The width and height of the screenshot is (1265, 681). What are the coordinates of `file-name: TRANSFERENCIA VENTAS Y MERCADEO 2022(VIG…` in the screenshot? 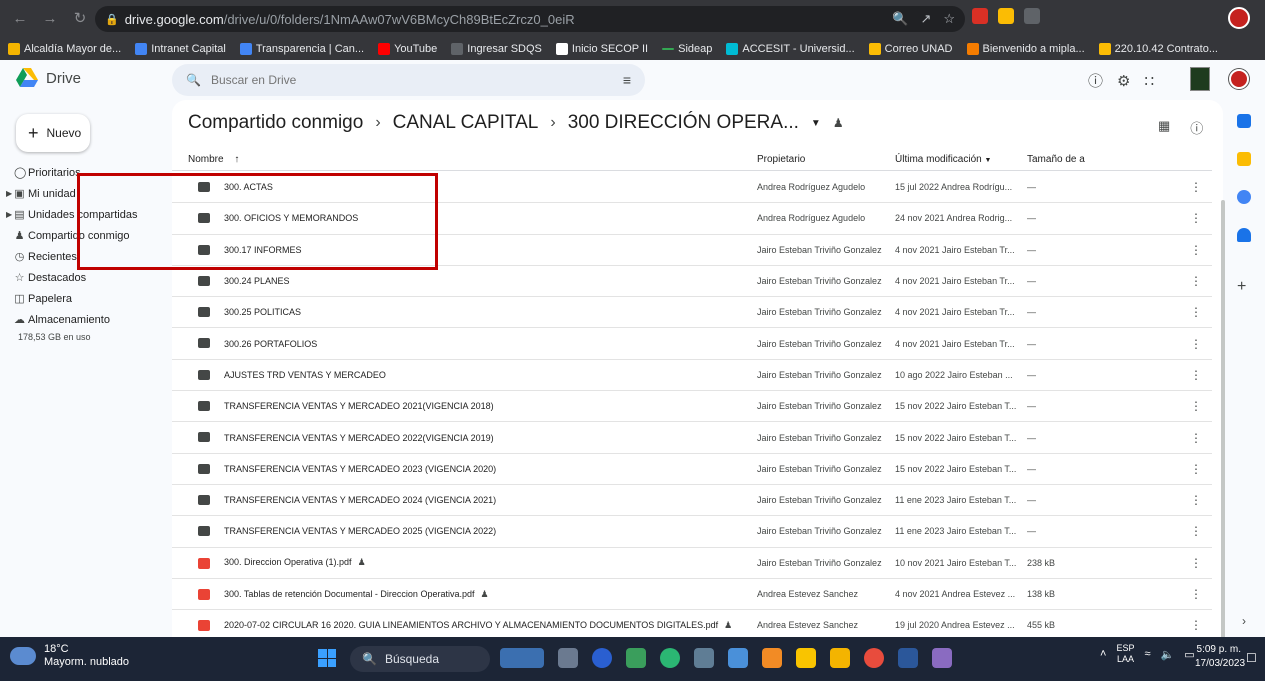 It's located at (359, 438).